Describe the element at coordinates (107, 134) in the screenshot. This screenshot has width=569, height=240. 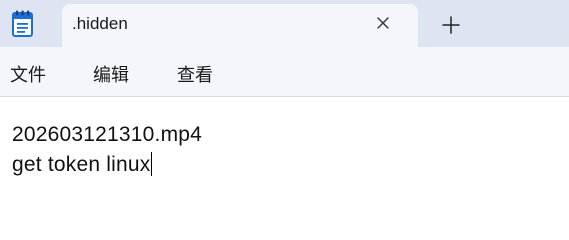
I see `editor-line-1: 202603121310.mp4` at that location.